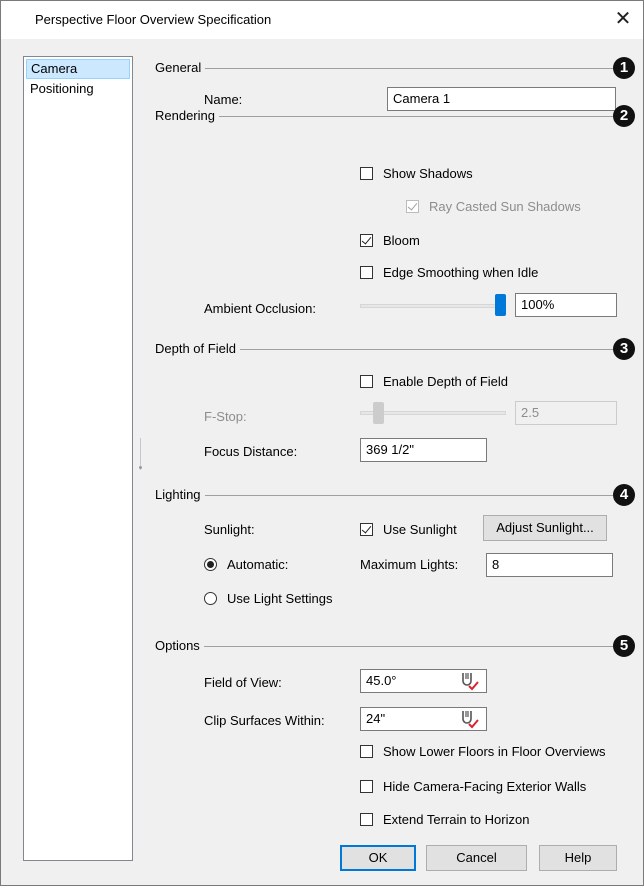 Image resolution: width=644 pixels, height=886 pixels. What do you see at coordinates (243, 682) in the screenshot?
I see `field-of-view-label: Field of View:` at bounding box center [243, 682].